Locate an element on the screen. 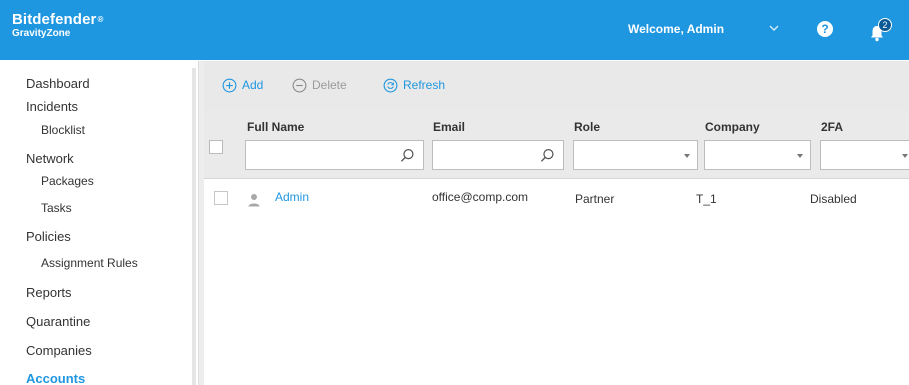  delete-button: Delete is located at coordinates (319, 85).